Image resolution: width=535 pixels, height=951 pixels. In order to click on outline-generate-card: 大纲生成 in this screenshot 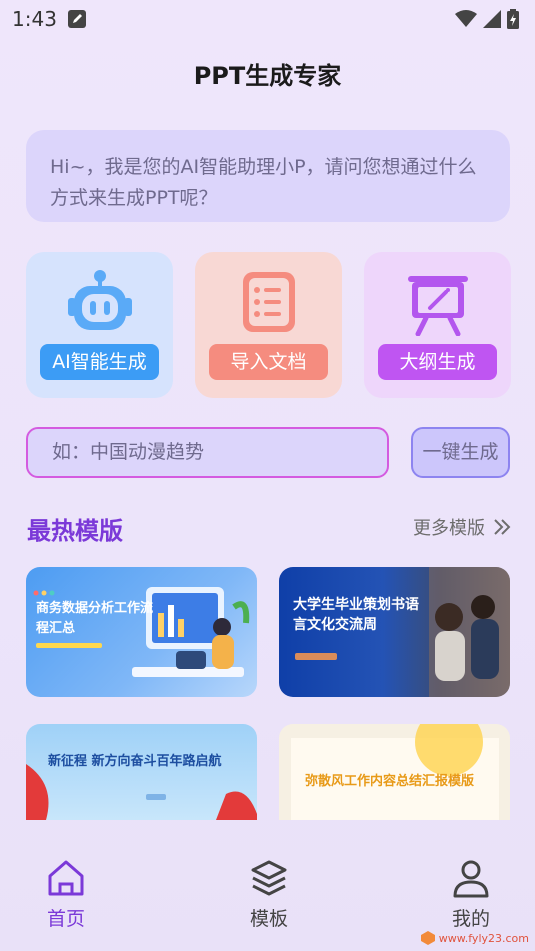, I will do `click(437, 325)`.